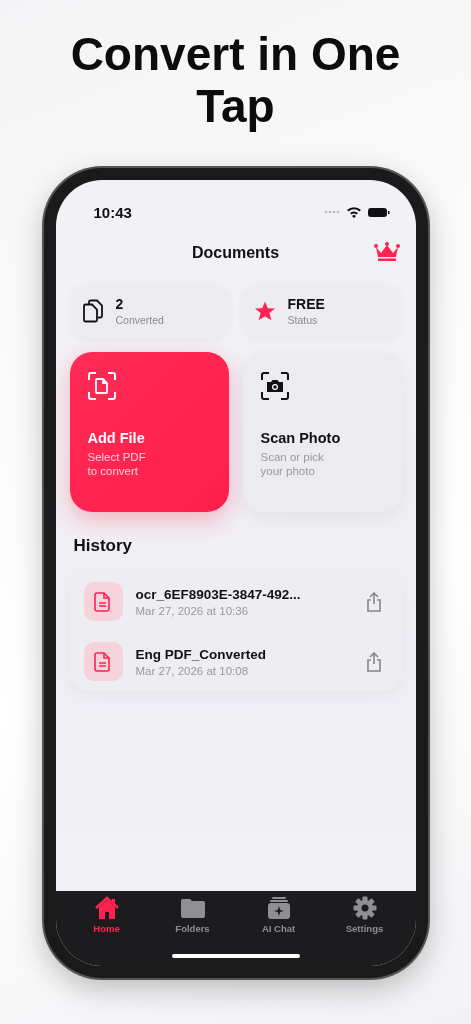 The width and height of the screenshot is (471, 1024). What do you see at coordinates (364, 908) in the screenshot?
I see `settings-icon` at bounding box center [364, 908].